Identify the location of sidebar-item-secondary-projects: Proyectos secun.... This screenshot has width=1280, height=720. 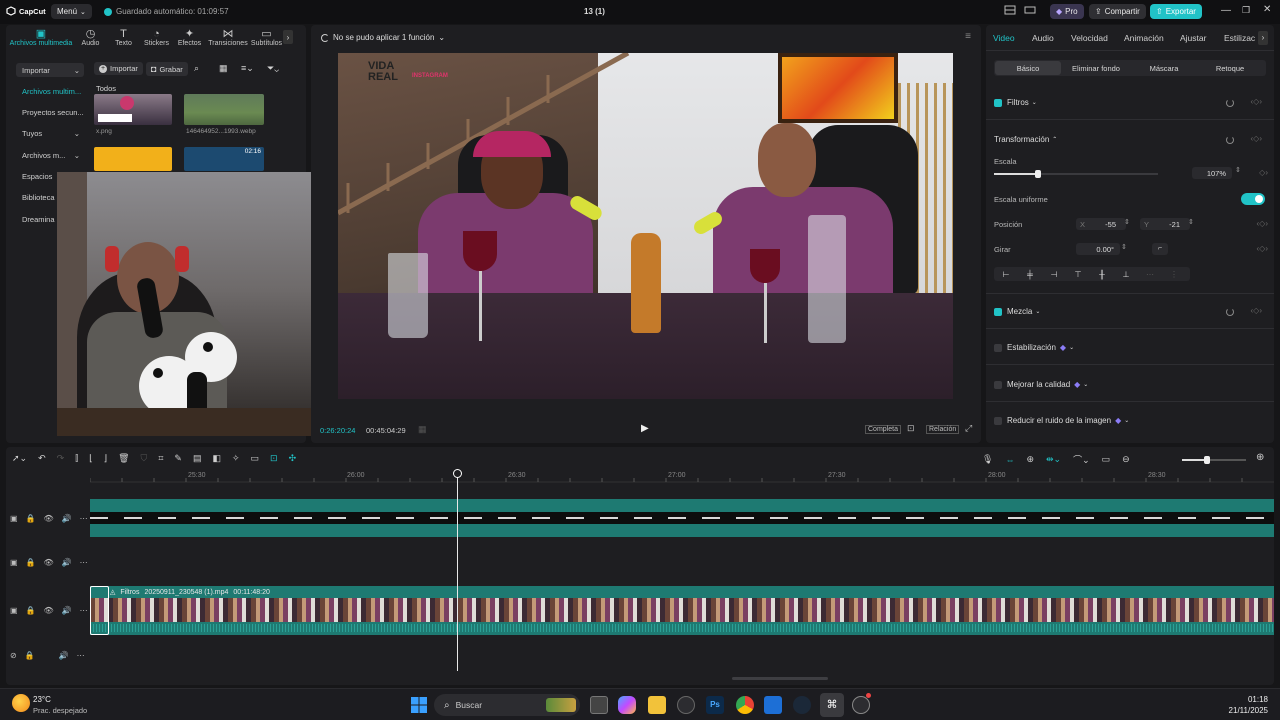
(50, 112).